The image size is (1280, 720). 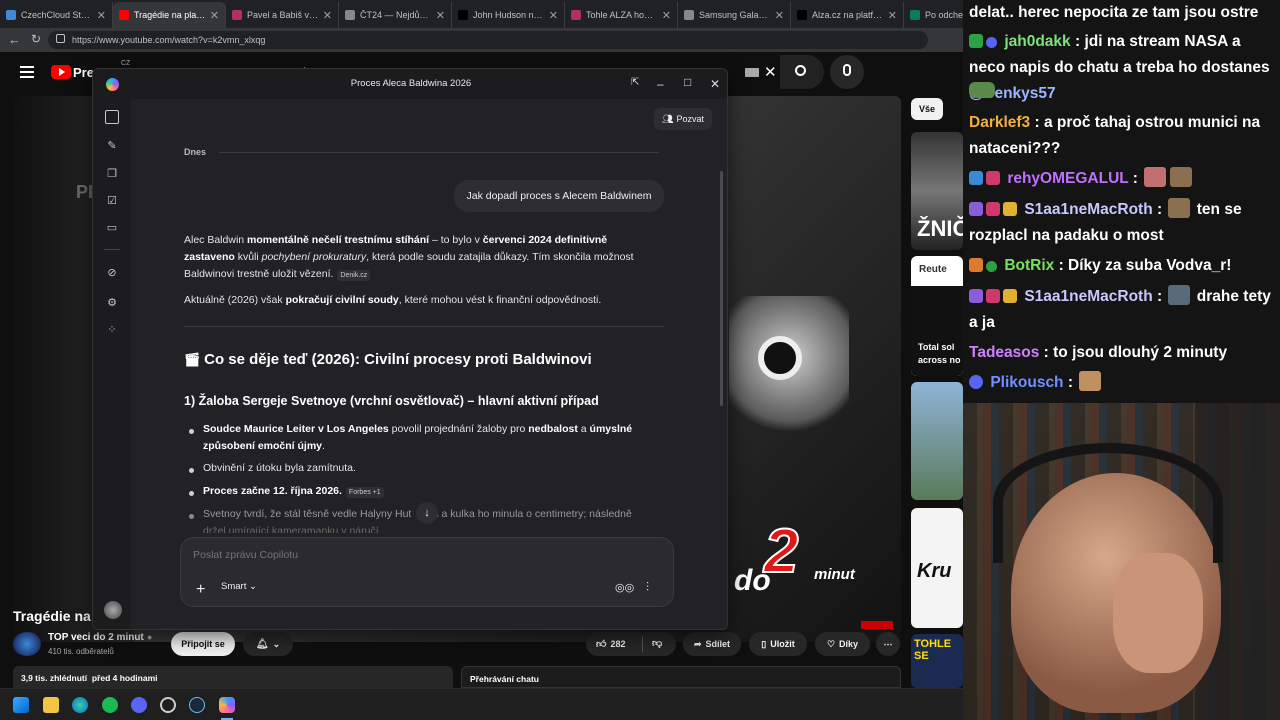 I want to click on browser-tab: Tohle ALZA hodně p ✕, so click(x=621, y=15).